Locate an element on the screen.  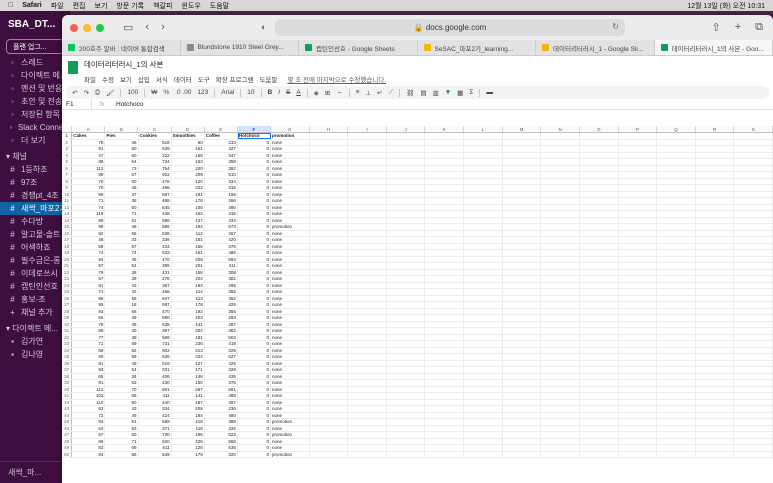
column-header: J is located at coordinates (406, 129).